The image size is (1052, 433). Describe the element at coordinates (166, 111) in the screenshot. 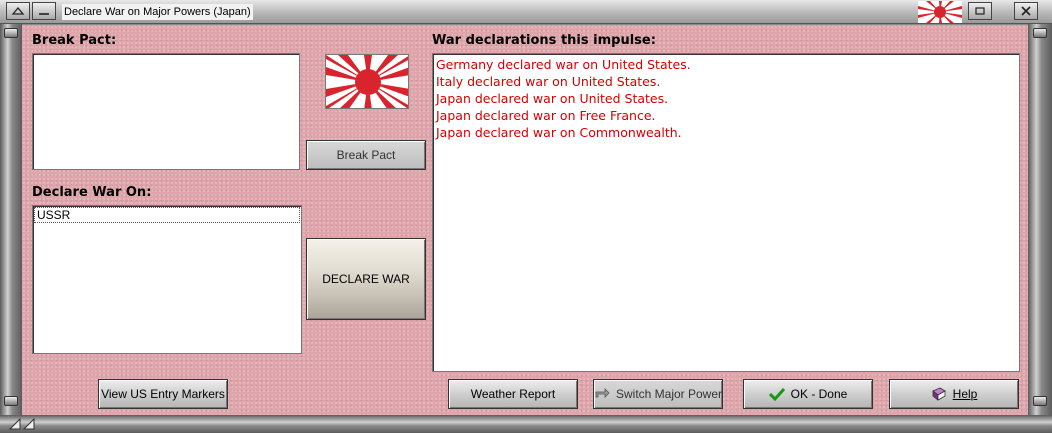

I see `break-pact-list` at that location.